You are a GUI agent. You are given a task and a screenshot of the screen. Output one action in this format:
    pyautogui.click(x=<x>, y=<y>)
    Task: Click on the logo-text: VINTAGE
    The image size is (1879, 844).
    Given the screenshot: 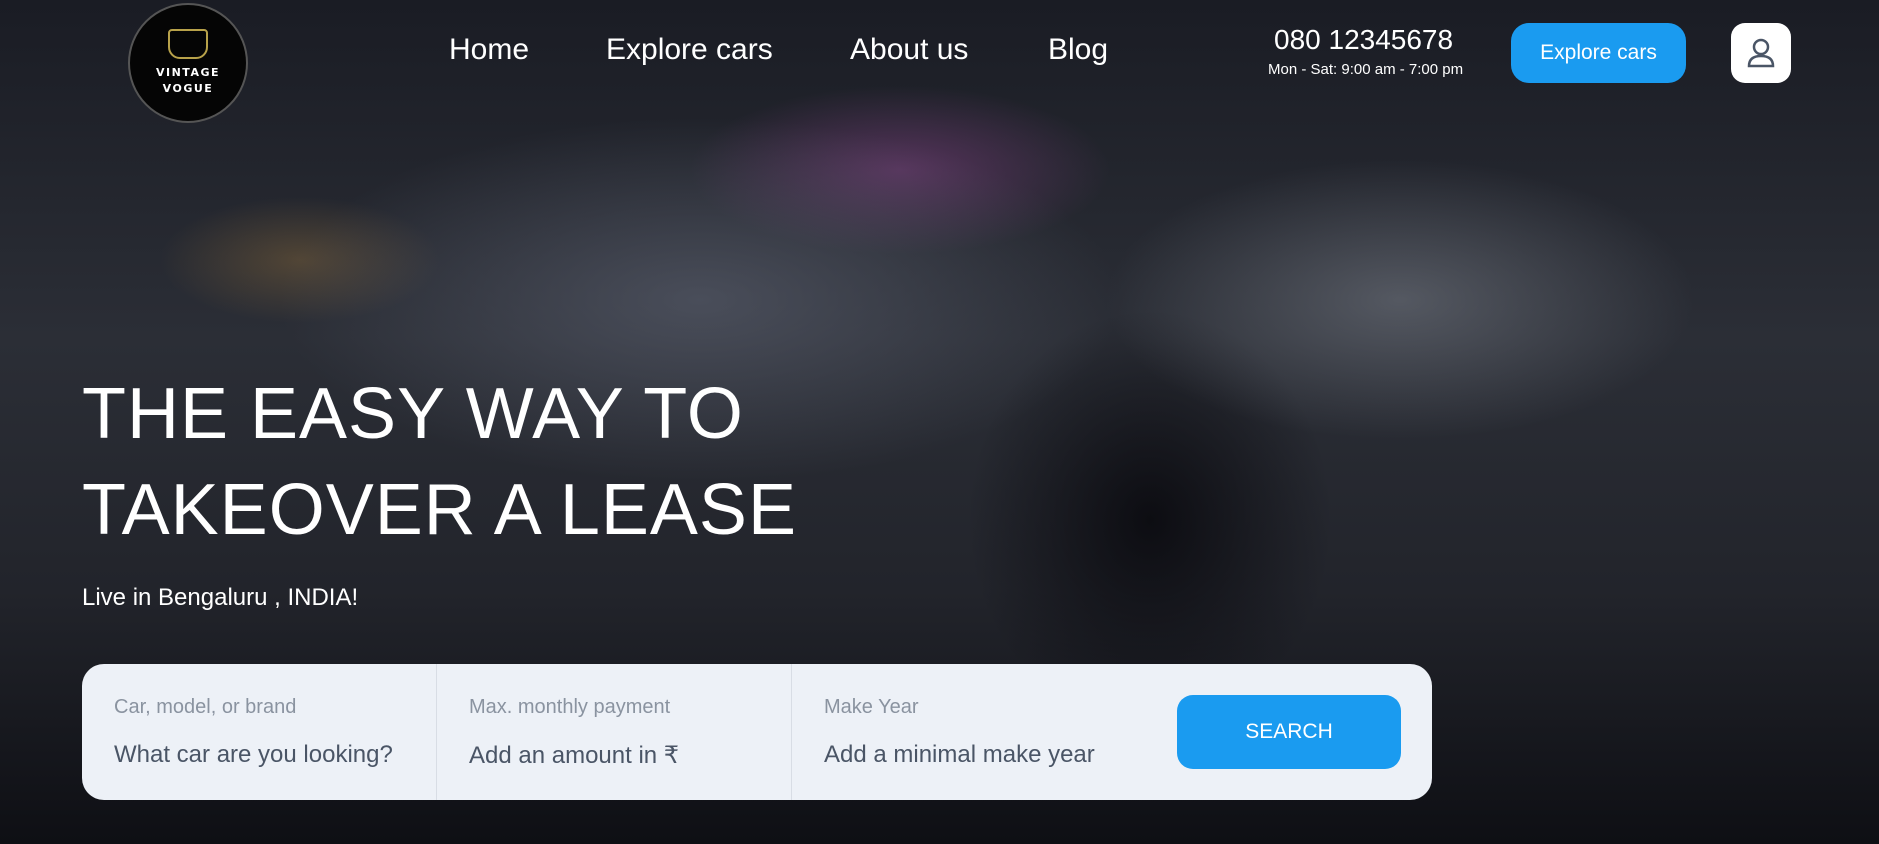 What is the action you would take?
    pyautogui.click(x=188, y=72)
    